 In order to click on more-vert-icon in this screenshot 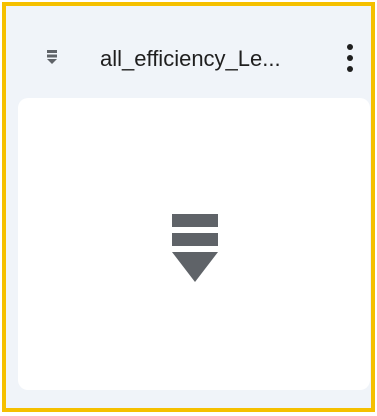, I will do `click(350, 58)`.